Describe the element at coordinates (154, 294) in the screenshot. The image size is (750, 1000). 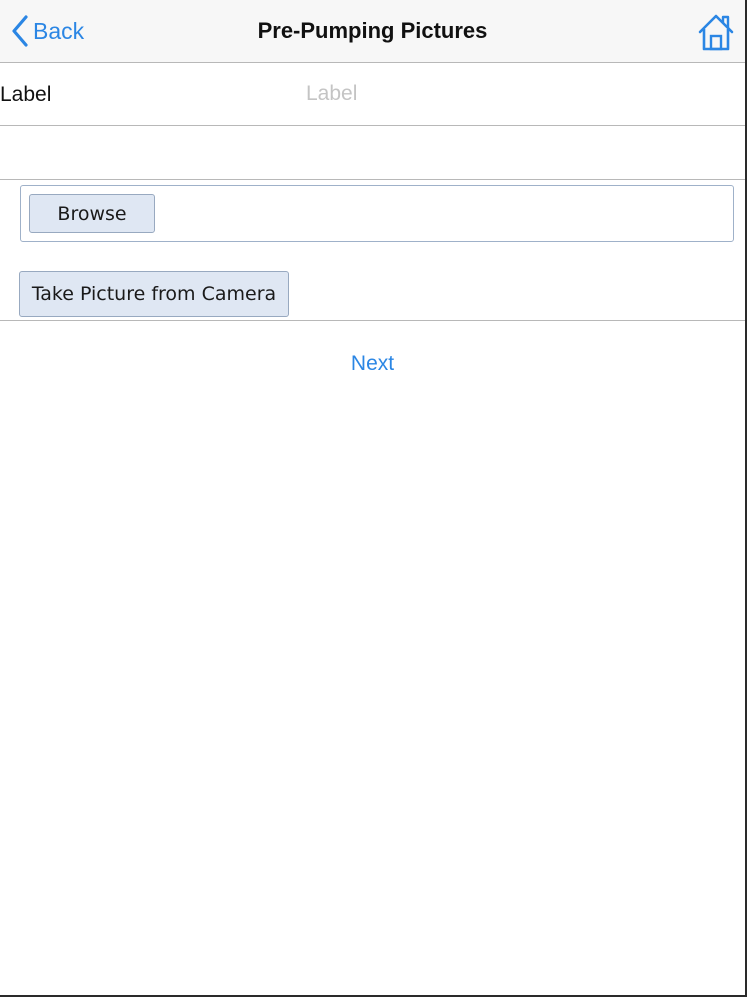
I see `take-picture-button: Take Picture from Camera` at that location.